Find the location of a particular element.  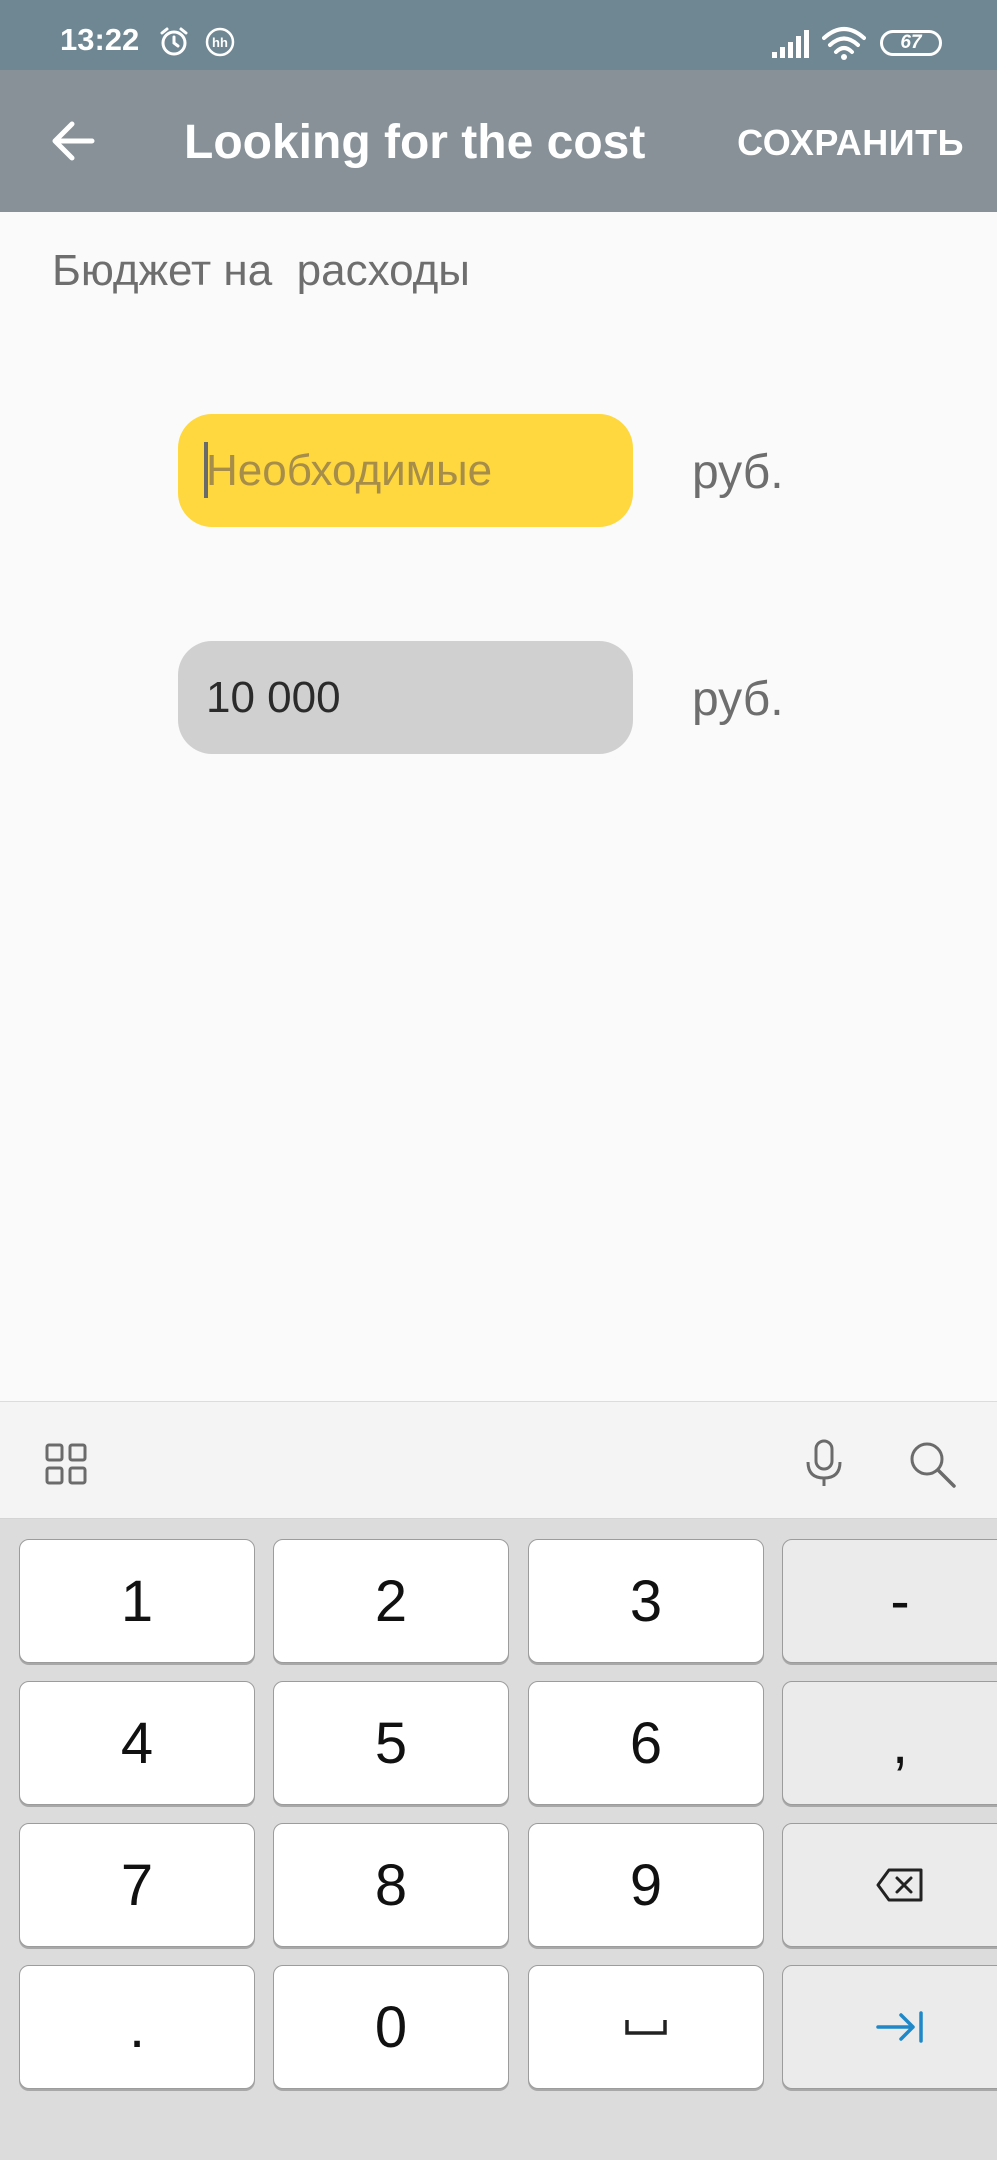

battery-icon: 67 is located at coordinates (911, 43).